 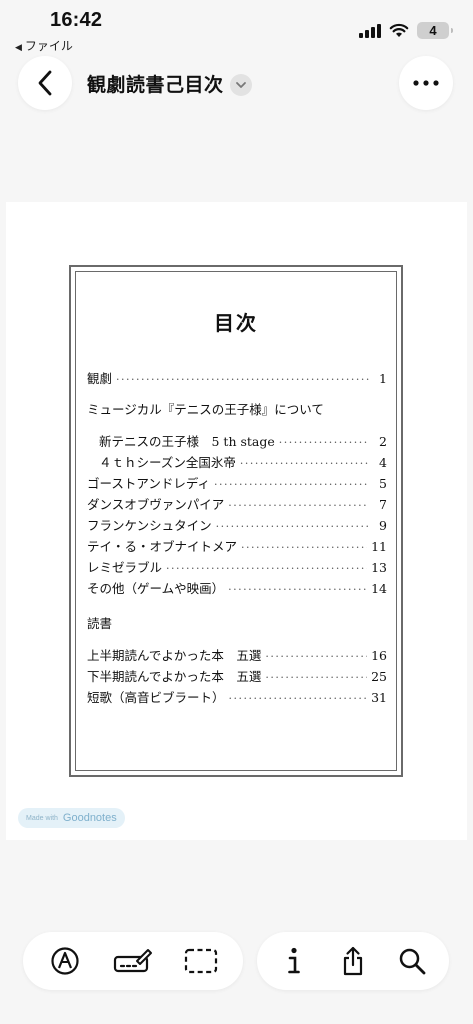 What do you see at coordinates (42, 818) in the screenshot?
I see `made-with-prefix: Made with` at bounding box center [42, 818].